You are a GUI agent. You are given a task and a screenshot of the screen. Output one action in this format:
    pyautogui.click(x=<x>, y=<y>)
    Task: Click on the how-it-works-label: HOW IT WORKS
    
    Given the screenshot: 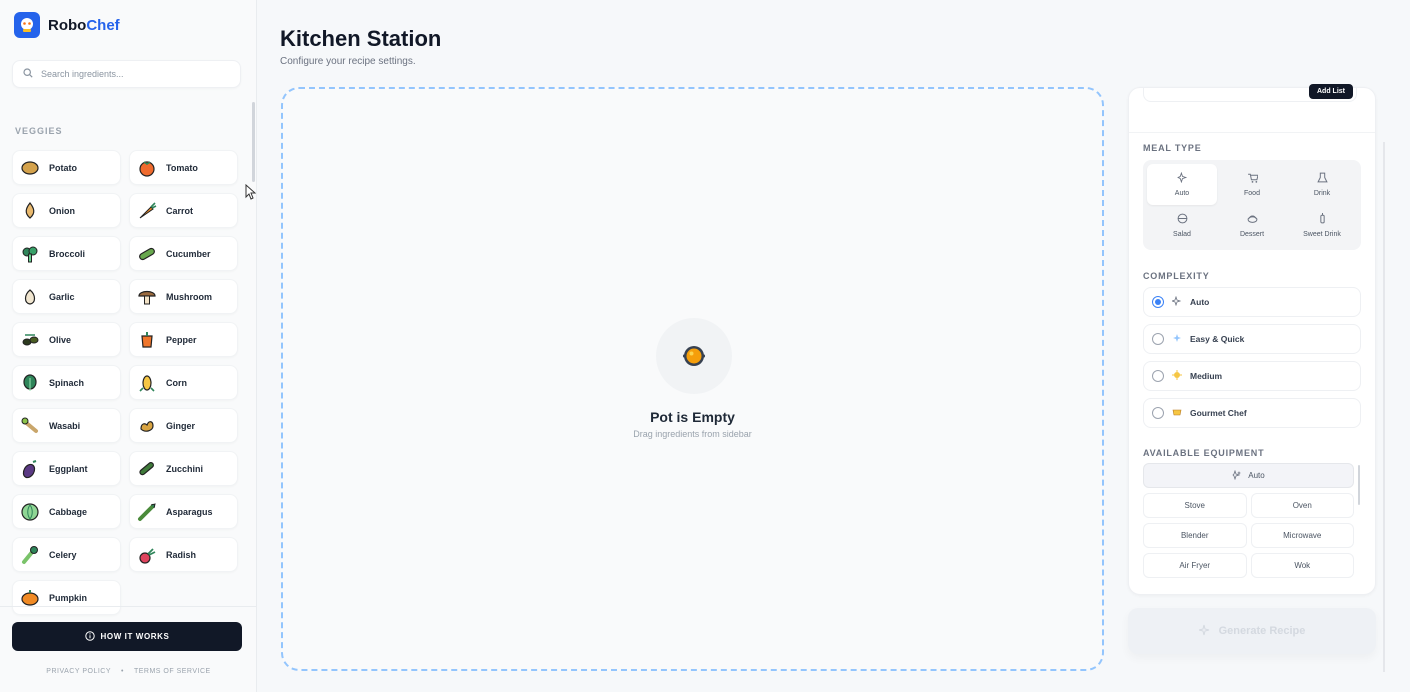 What is the action you would take?
    pyautogui.click(x=135, y=636)
    